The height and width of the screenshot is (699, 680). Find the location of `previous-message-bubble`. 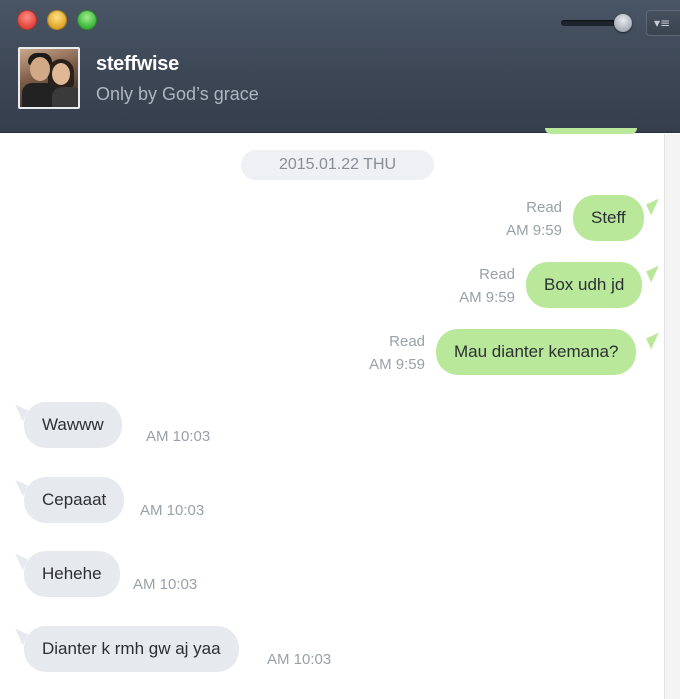

previous-message-bubble is located at coordinates (591, 131).